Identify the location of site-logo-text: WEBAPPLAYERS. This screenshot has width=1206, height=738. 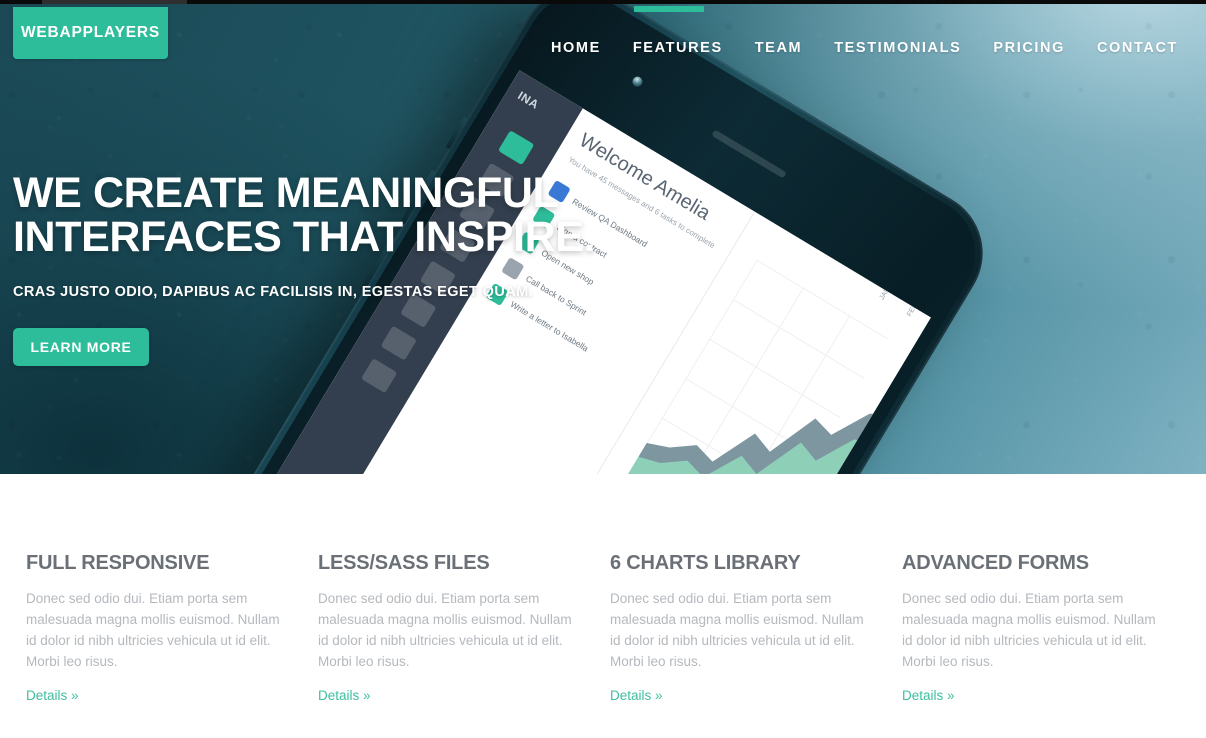
(90, 32).